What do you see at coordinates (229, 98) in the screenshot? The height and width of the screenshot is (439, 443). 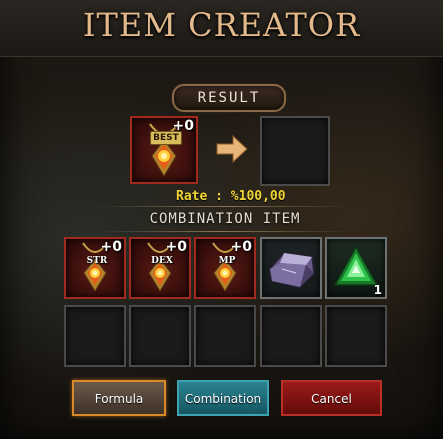 I see `result-label: RESULT` at bounding box center [229, 98].